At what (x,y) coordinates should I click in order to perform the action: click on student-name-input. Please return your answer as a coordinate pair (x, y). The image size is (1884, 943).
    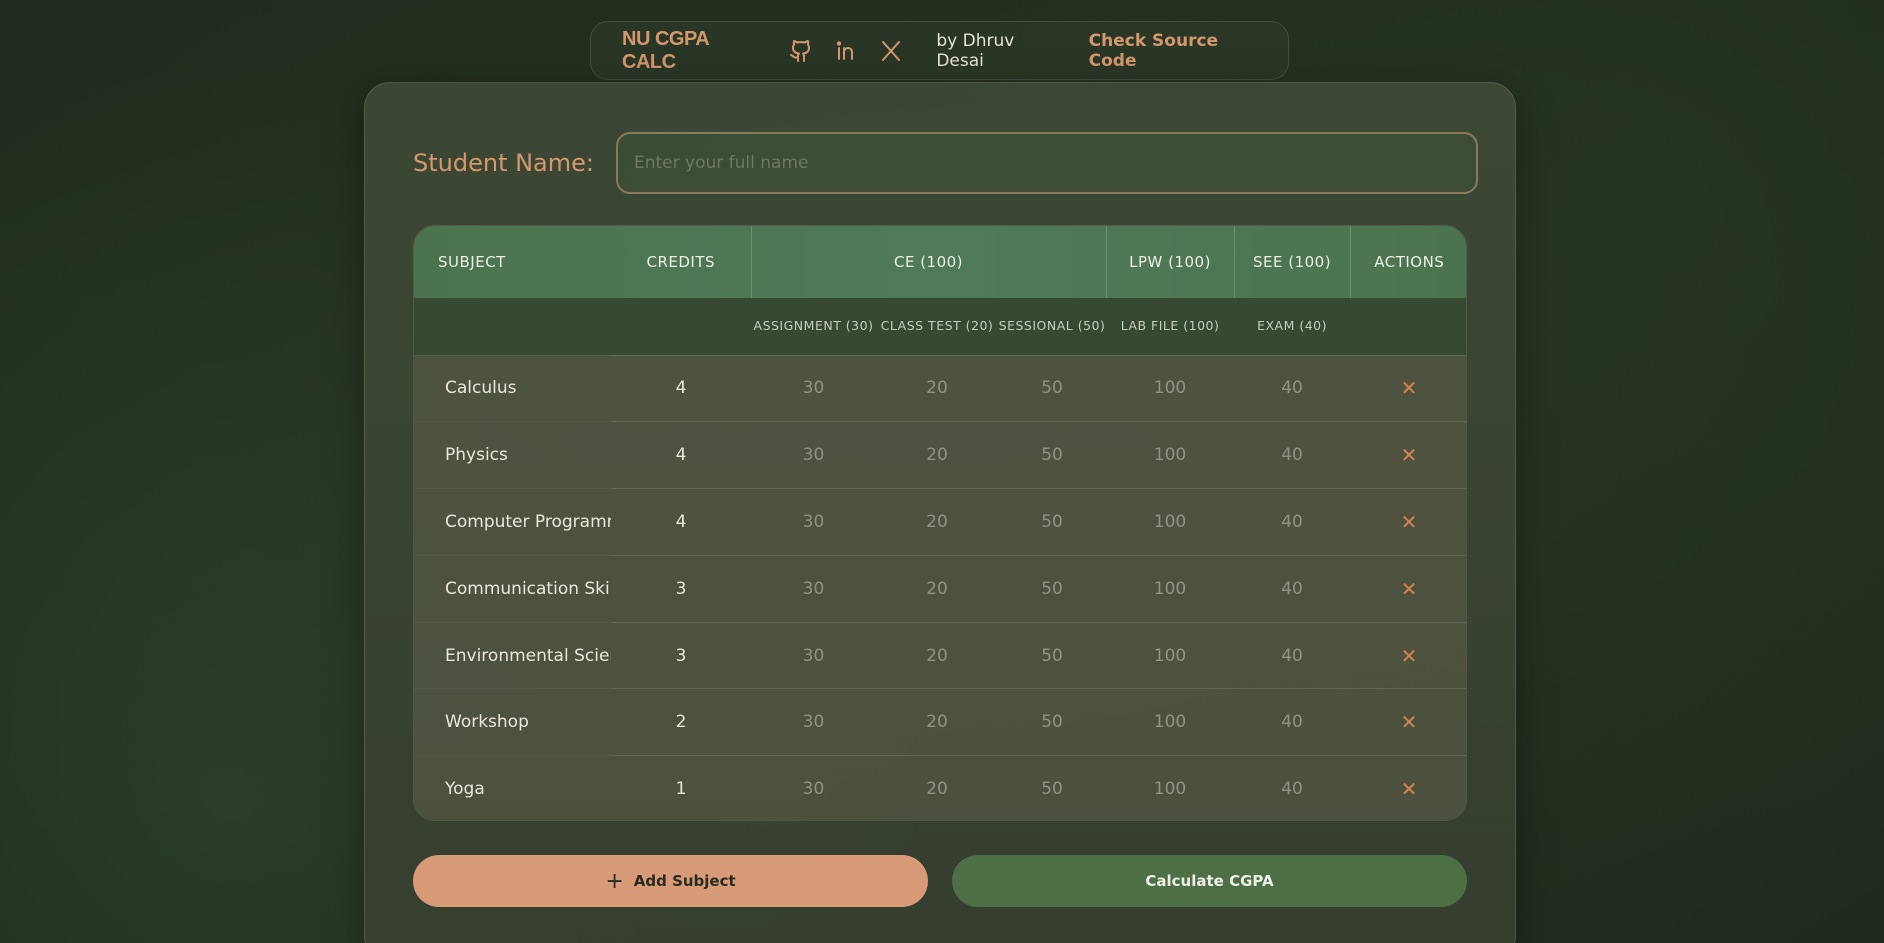
    Looking at the image, I should click on (1047, 163).